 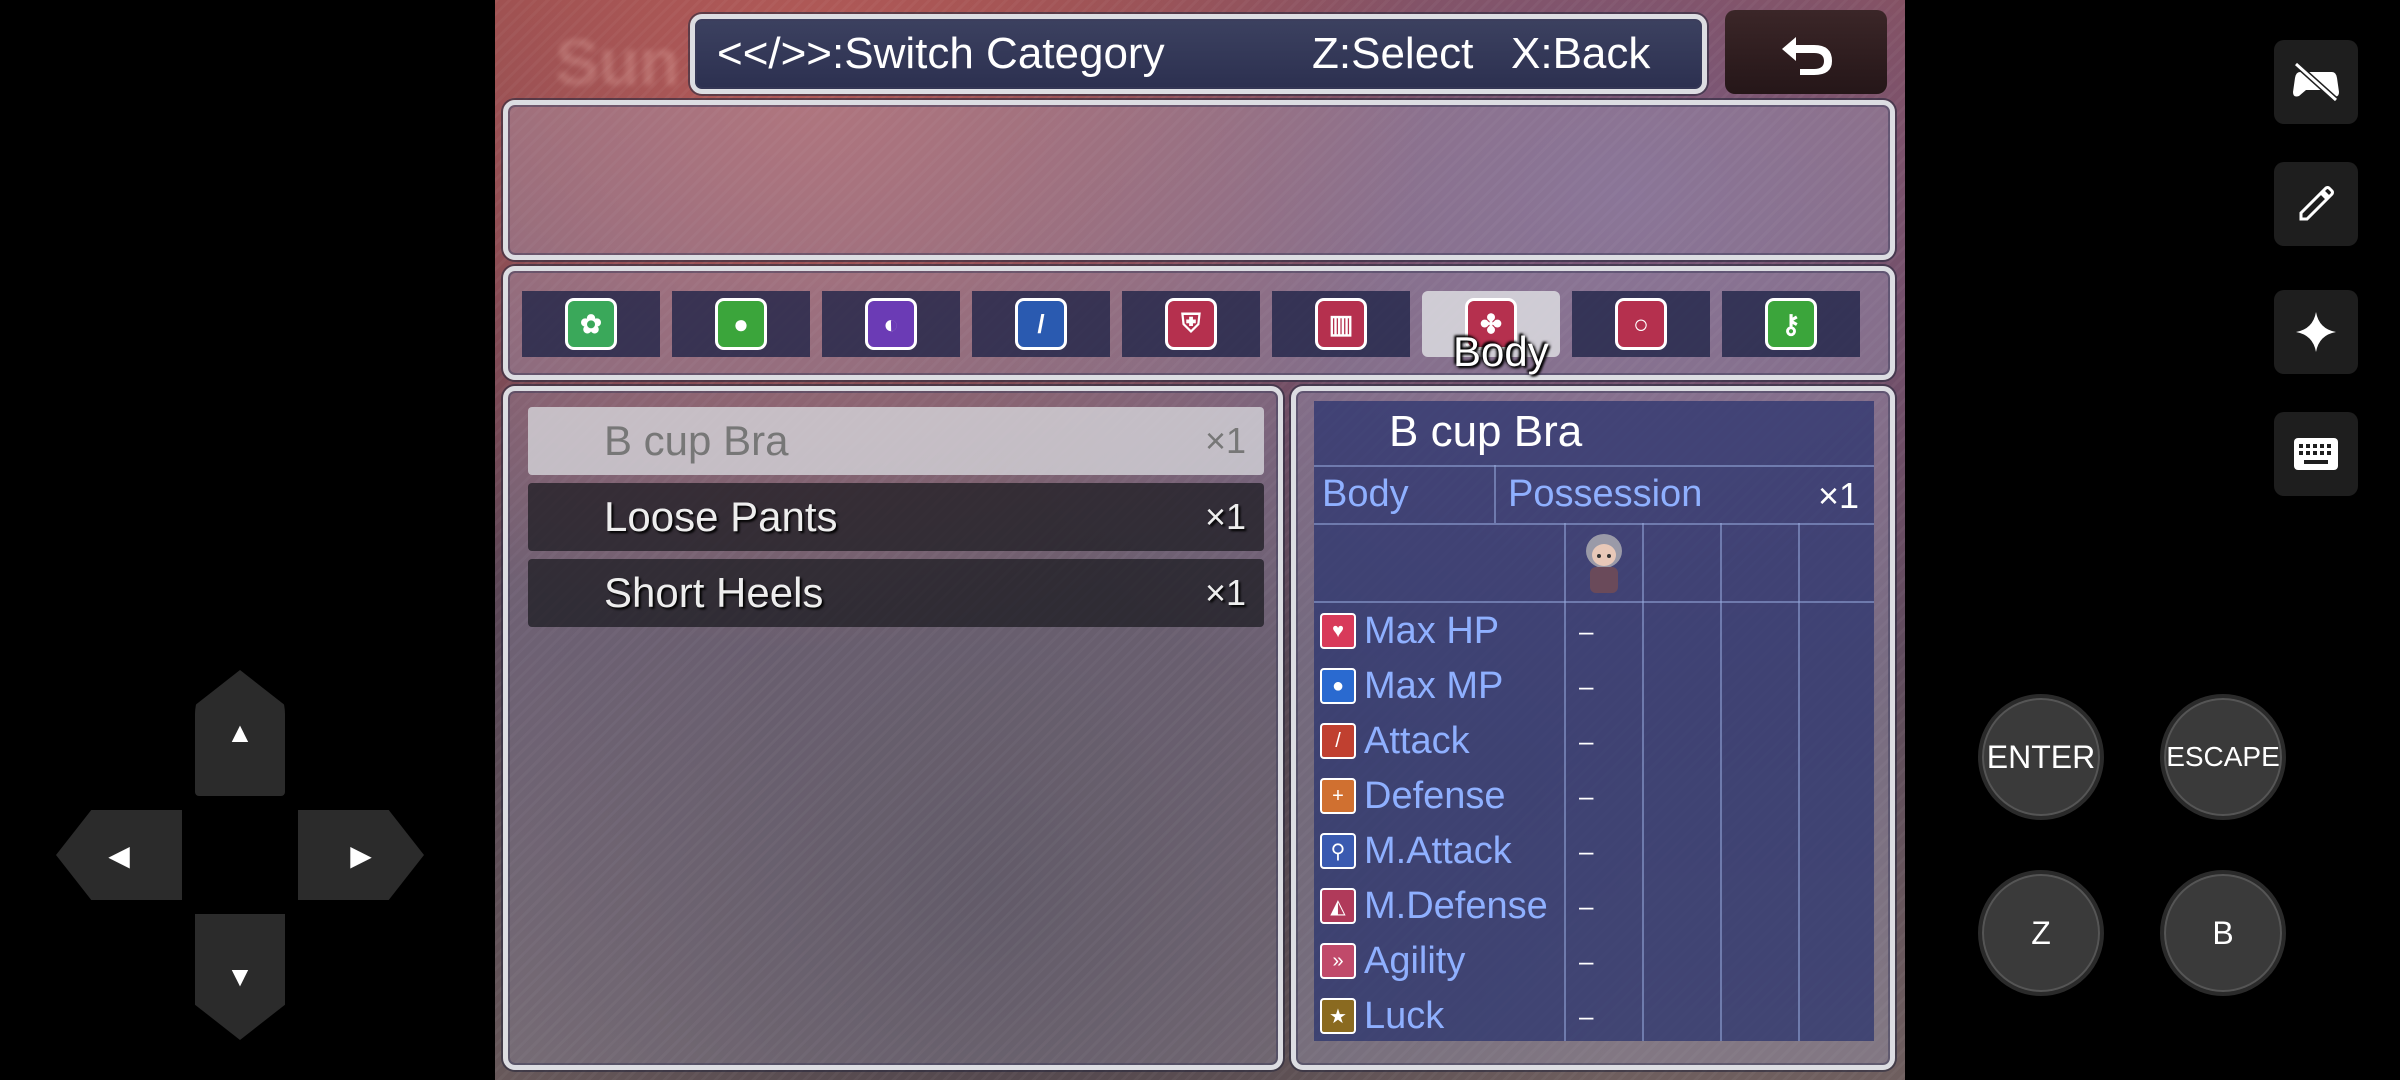 I want to click on right-arrow-icon: ▶, so click(x=361, y=855).